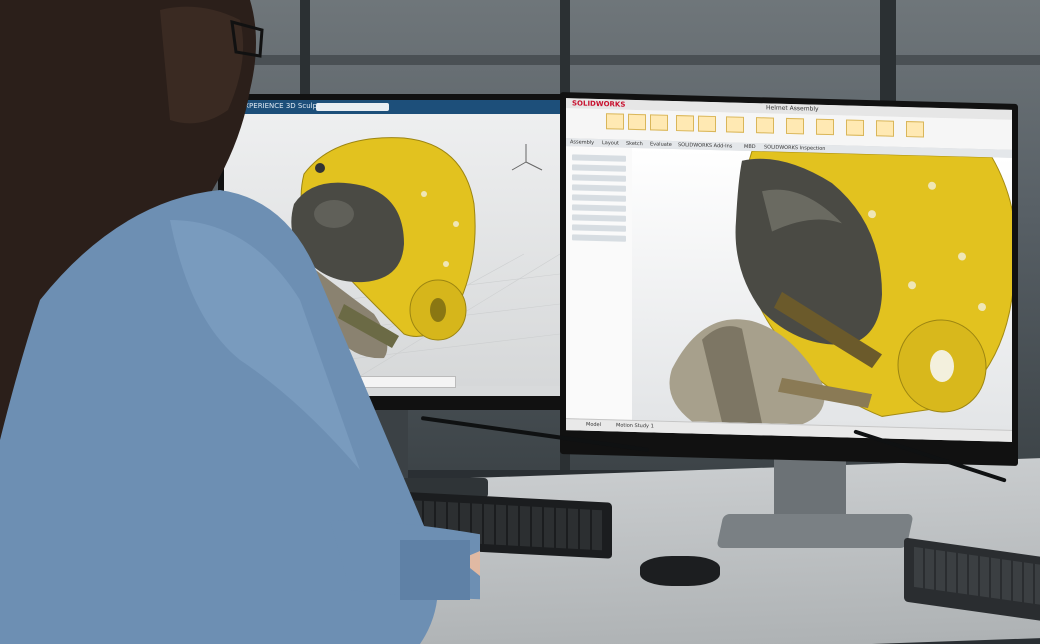 This screenshot has width=1040, height=644. Describe the element at coordinates (599, 104) in the screenshot. I see `solidworks-logo: SOLIDWORKS` at that location.